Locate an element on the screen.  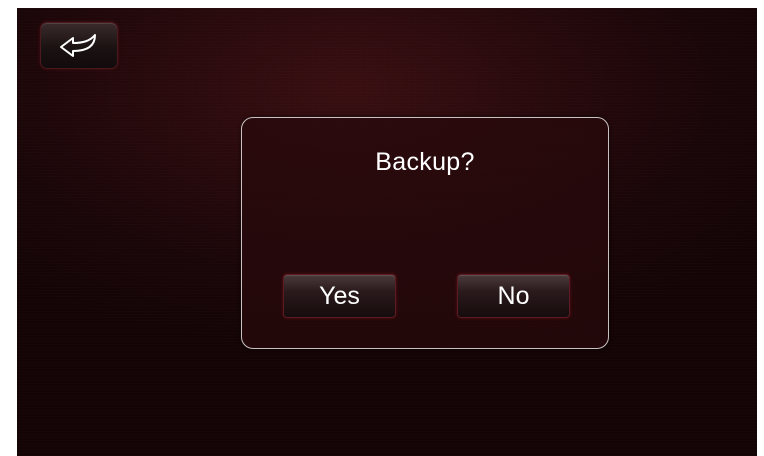
dialog-title: Backup? is located at coordinates (425, 162).